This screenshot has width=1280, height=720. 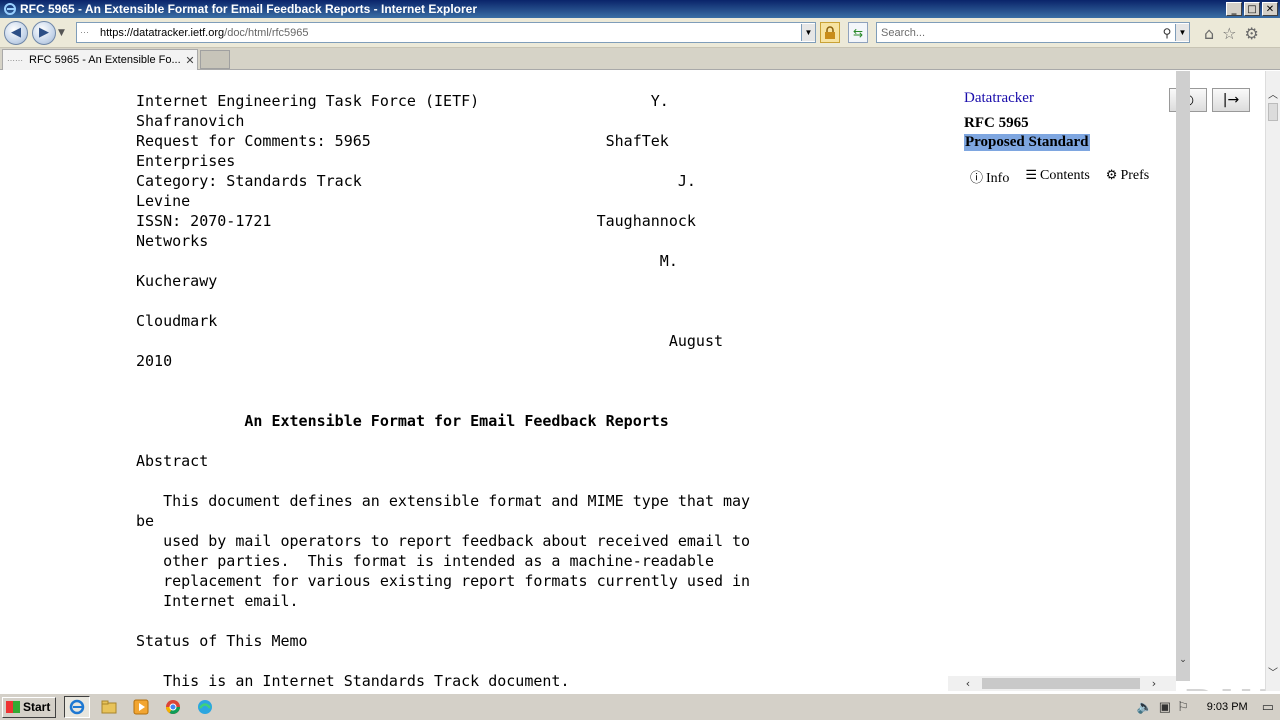 What do you see at coordinates (1031, 174) in the screenshot?
I see `list-icon: ☰` at bounding box center [1031, 174].